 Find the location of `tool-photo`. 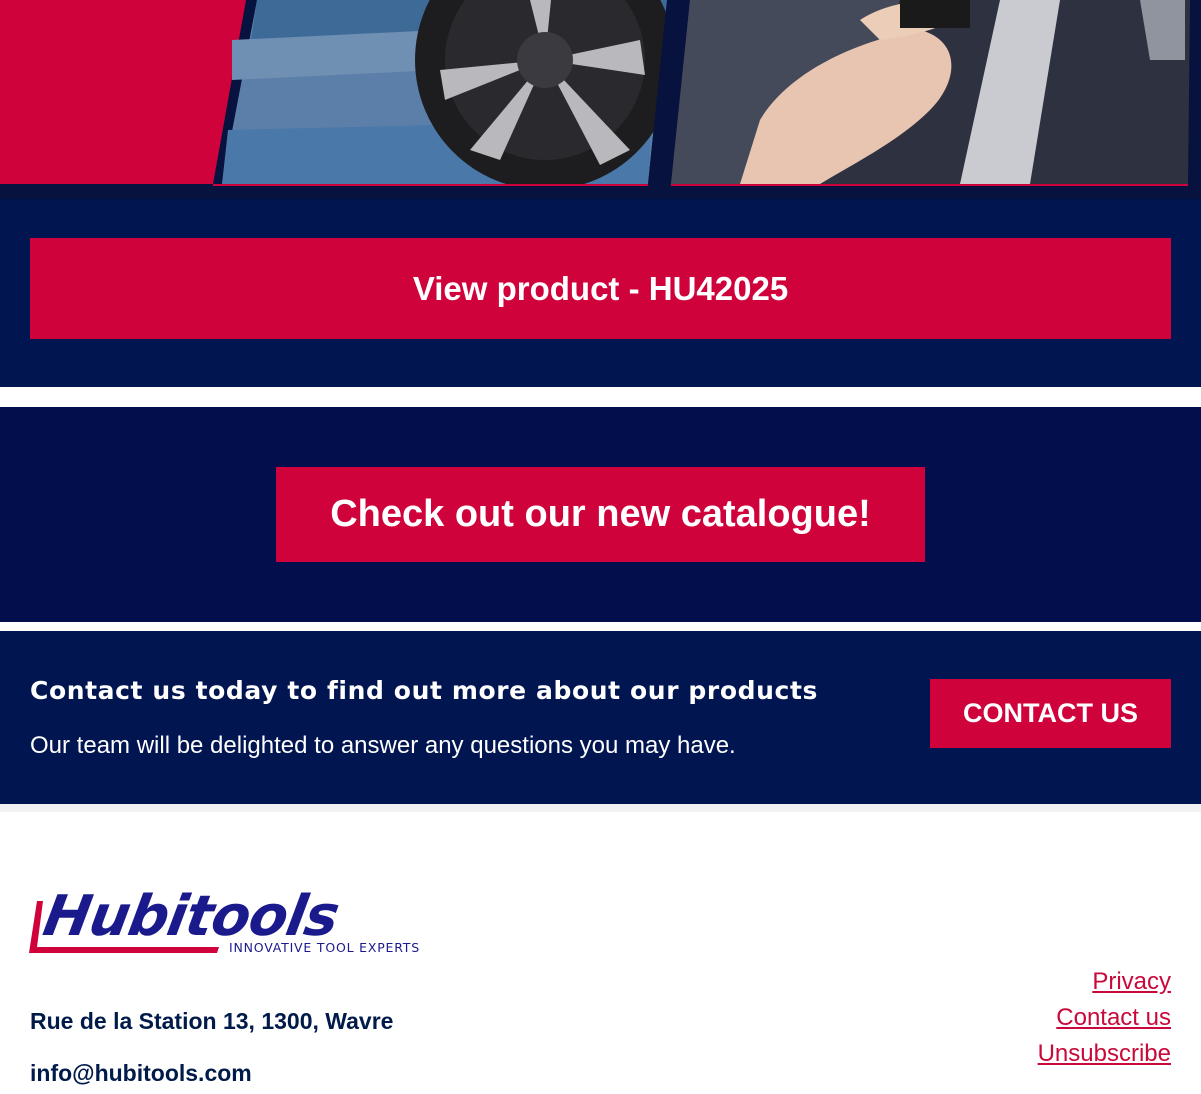

tool-photo is located at coordinates (930, 92).